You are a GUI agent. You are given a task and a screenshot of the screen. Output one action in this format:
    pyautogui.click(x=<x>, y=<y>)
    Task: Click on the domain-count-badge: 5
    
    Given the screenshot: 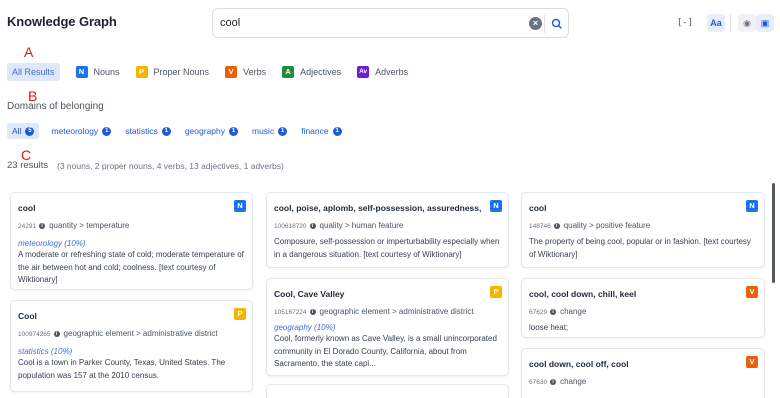 What is the action you would take?
    pyautogui.click(x=30, y=131)
    